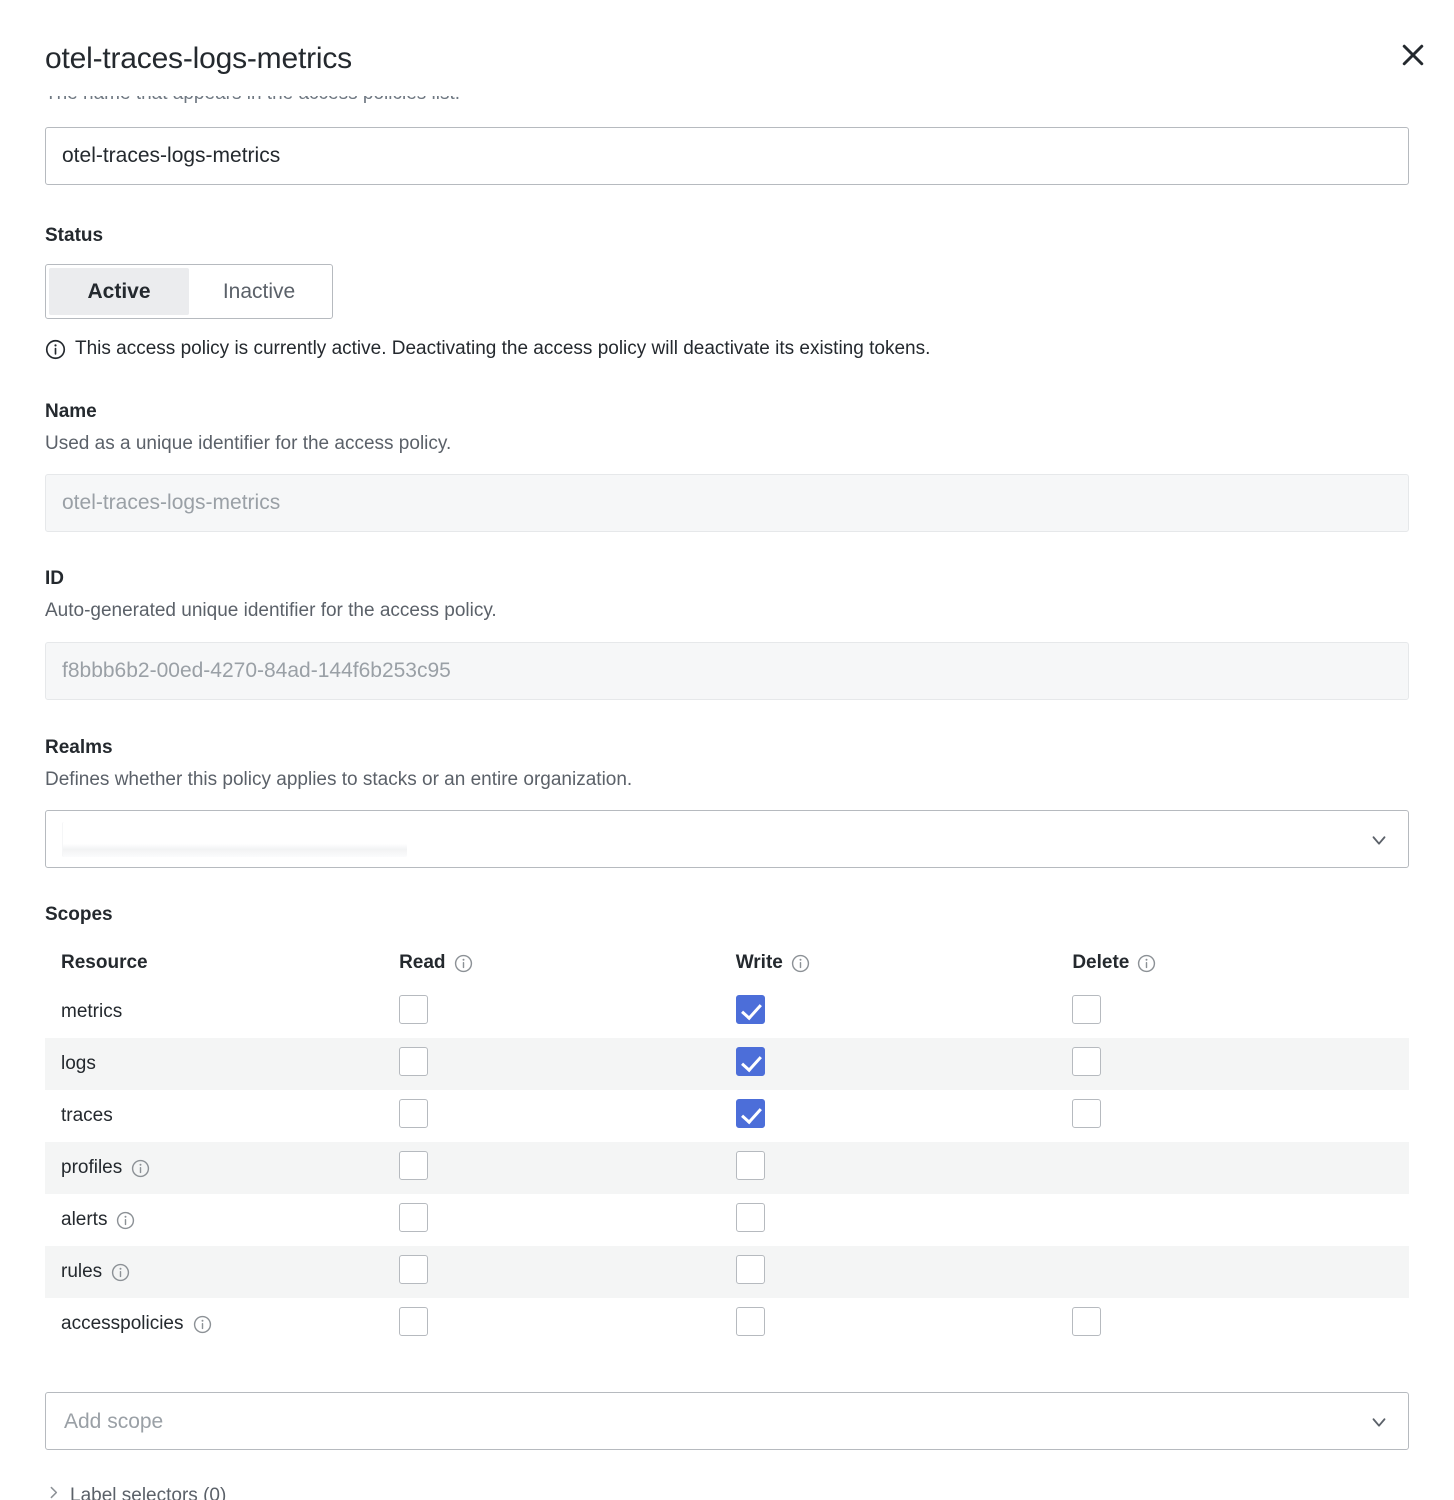 This screenshot has height=1500, width=1454. What do you see at coordinates (222, 1324) in the screenshot?
I see `scope-resource-cell: accesspolicies` at bounding box center [222, 1324].